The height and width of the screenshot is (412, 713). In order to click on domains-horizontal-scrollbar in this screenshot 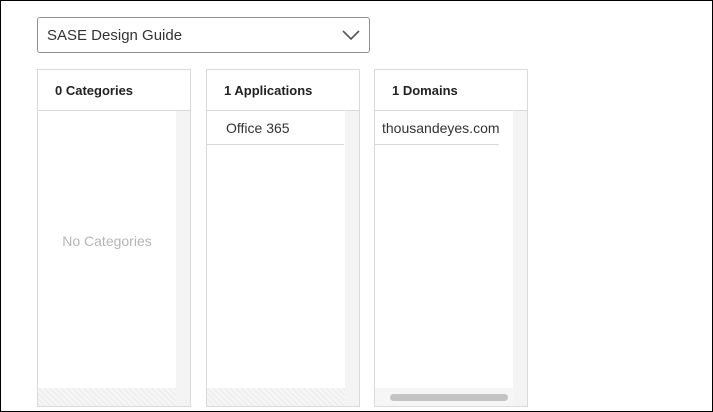, I will do `click(444, 397)`.